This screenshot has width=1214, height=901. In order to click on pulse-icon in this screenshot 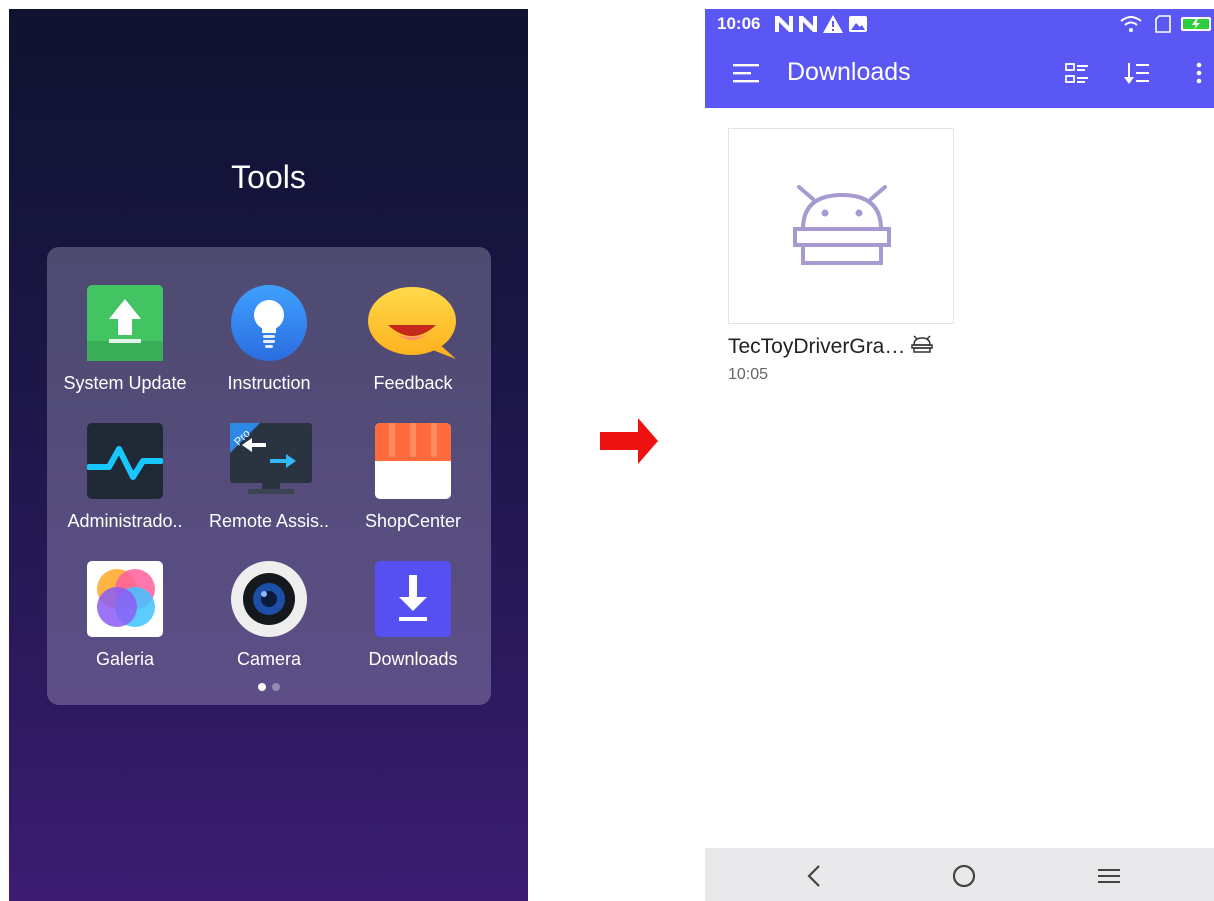, I will do `click(125, 461)`.